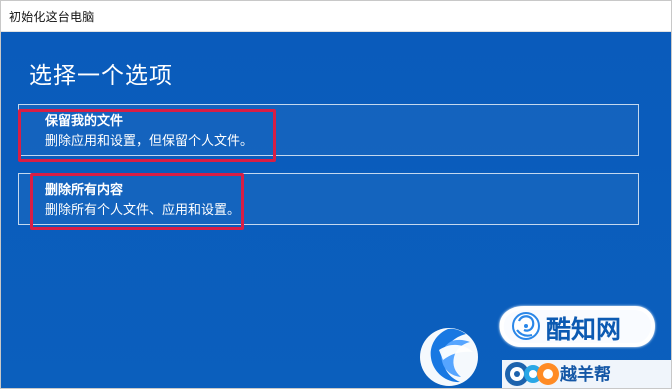 The height and width of the screenshot is (389, 672). What do you see at coordinates (149, 141) in the screenshot?
I see `keep-my-files-description: 删除应用和设置，但保留个人文件。` at bounding box center [149, 141].